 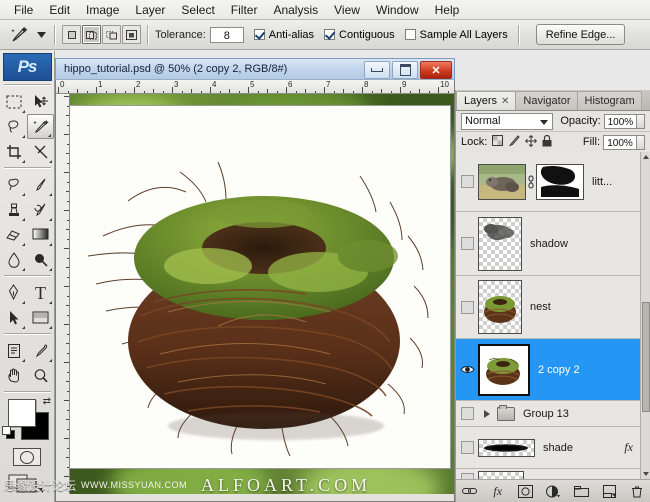 I want to click on fill-input: 100%, so click(x=620, y=142).